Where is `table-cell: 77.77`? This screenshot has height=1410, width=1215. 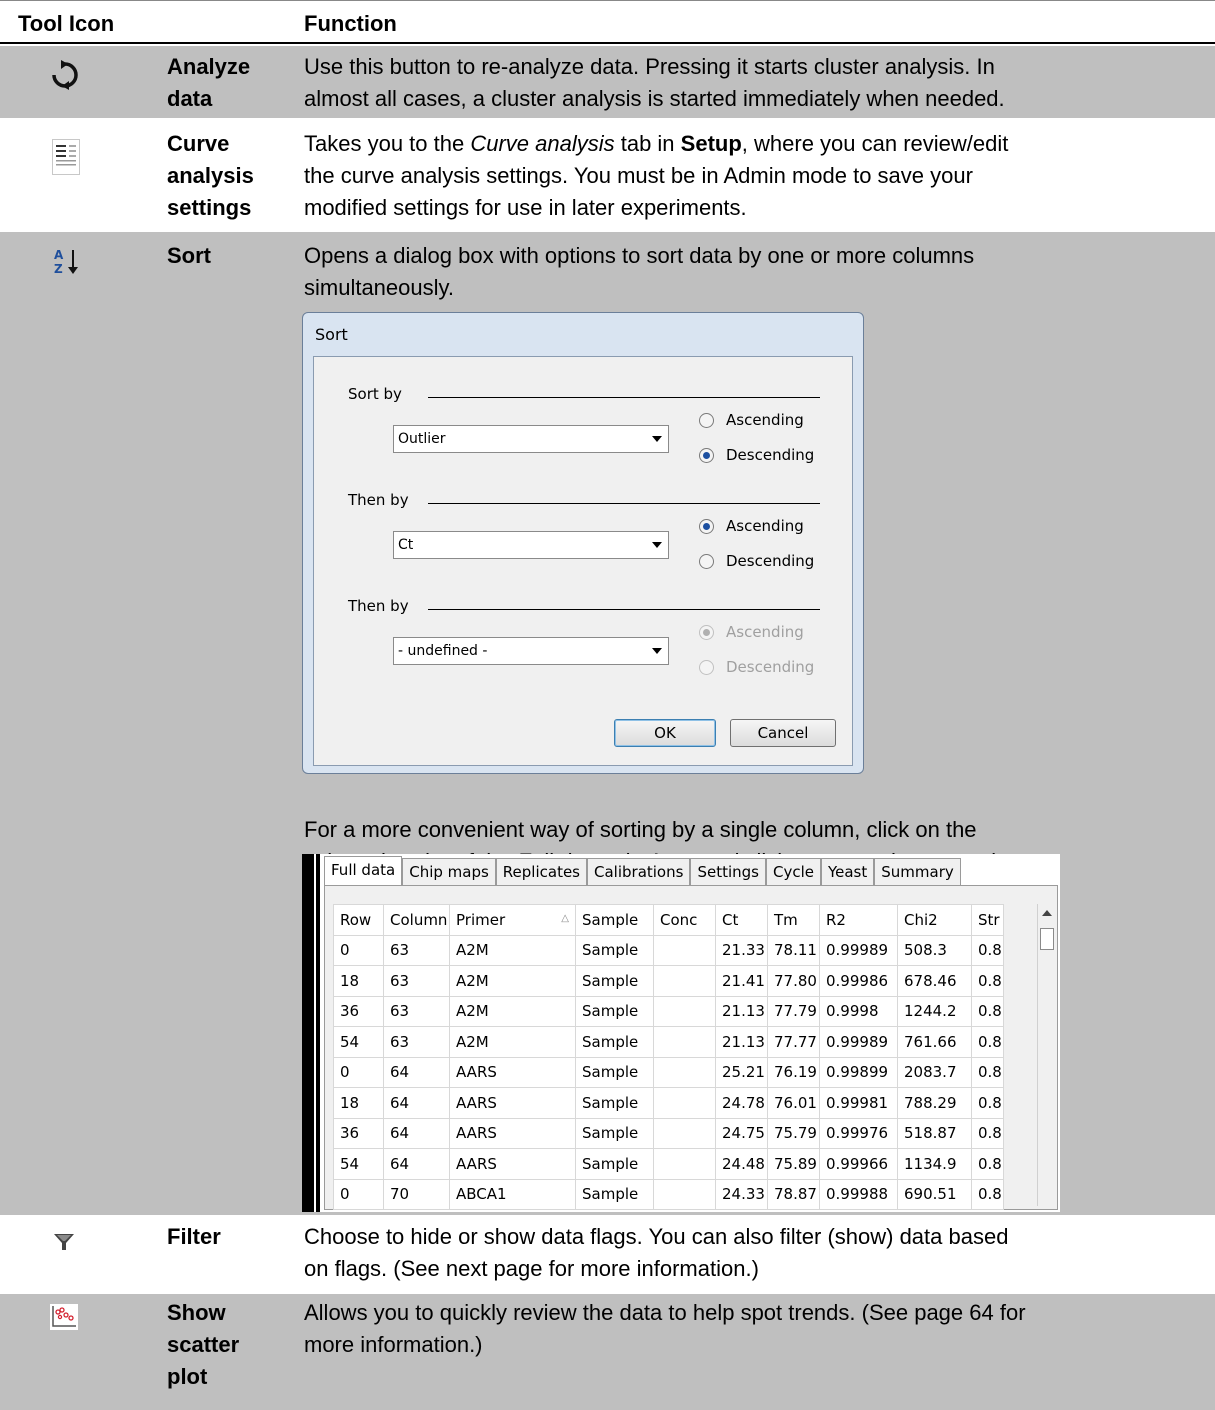
table-cell: 77.77 is located at coordinates (793, 1042).